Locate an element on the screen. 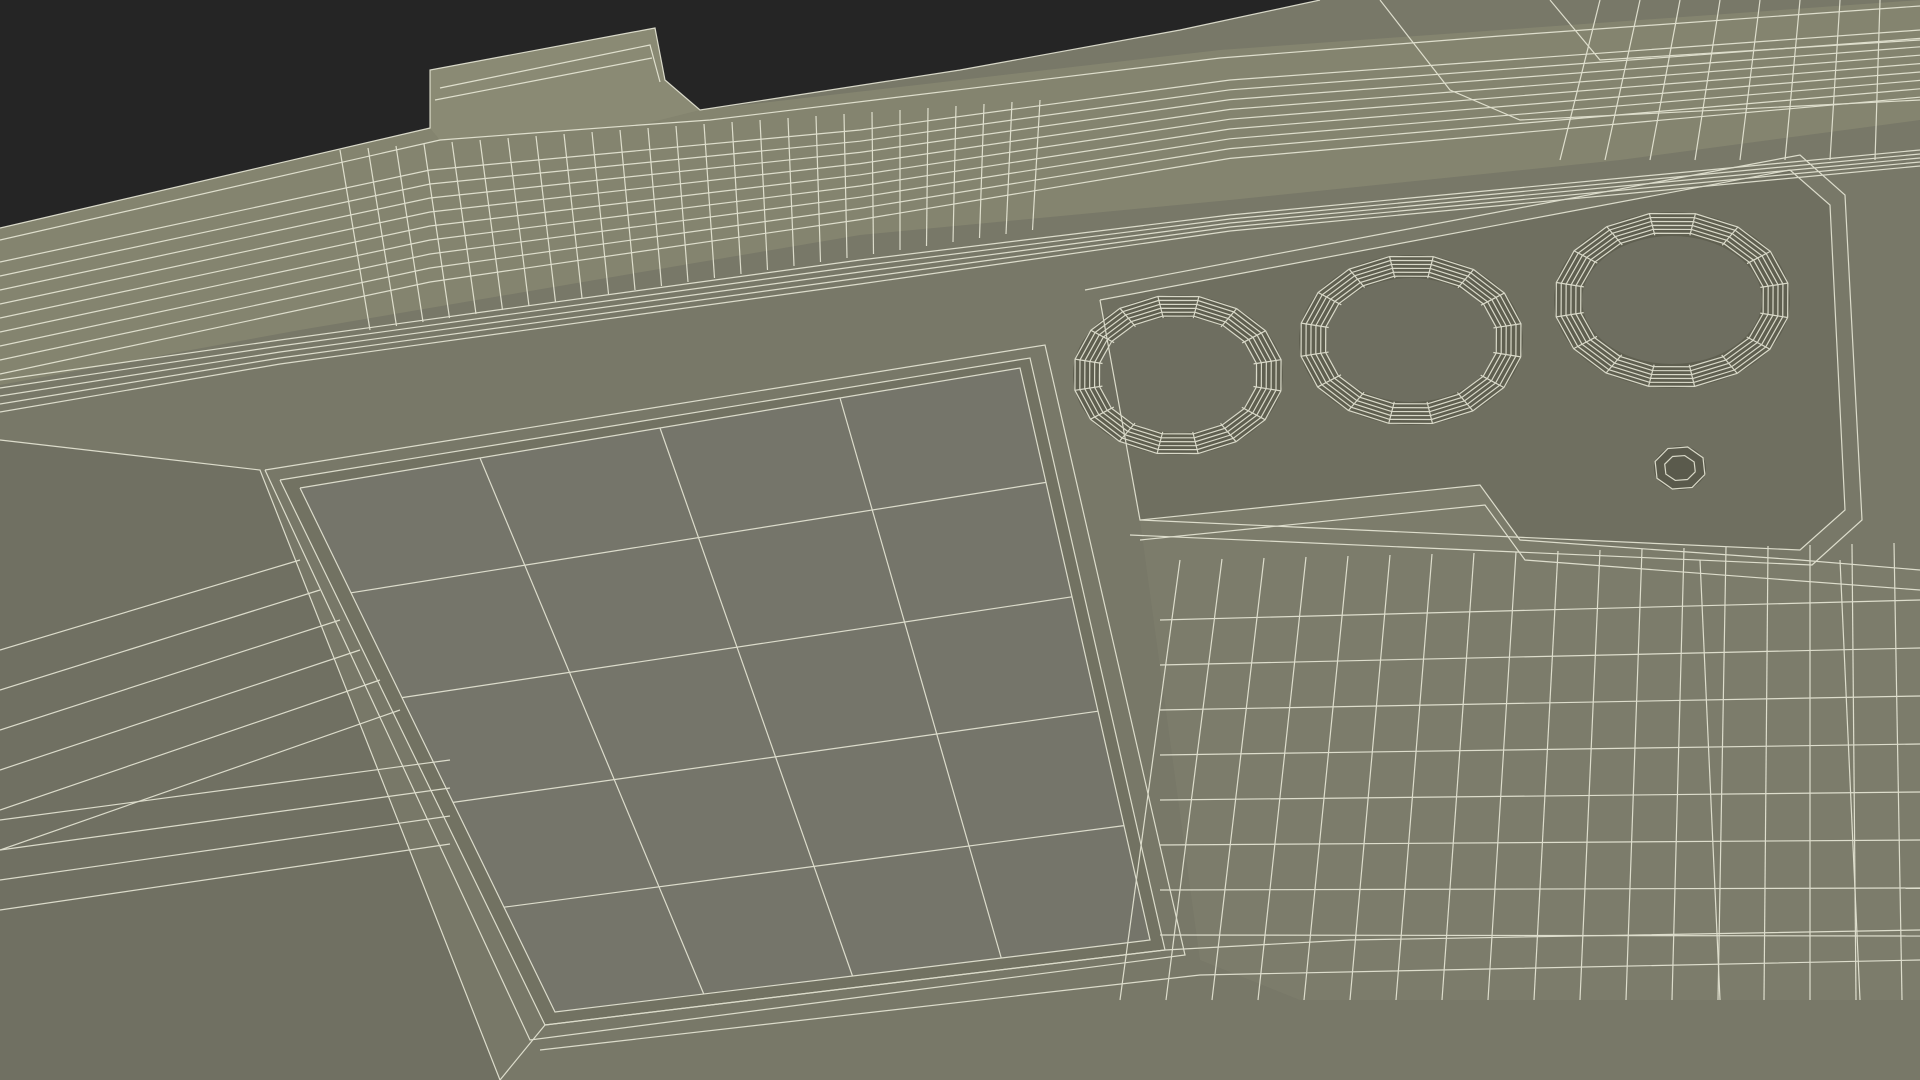 The height and width of the screenshot is (1080, 1920). small-screw-hole is located at coordinates (1680, 468).